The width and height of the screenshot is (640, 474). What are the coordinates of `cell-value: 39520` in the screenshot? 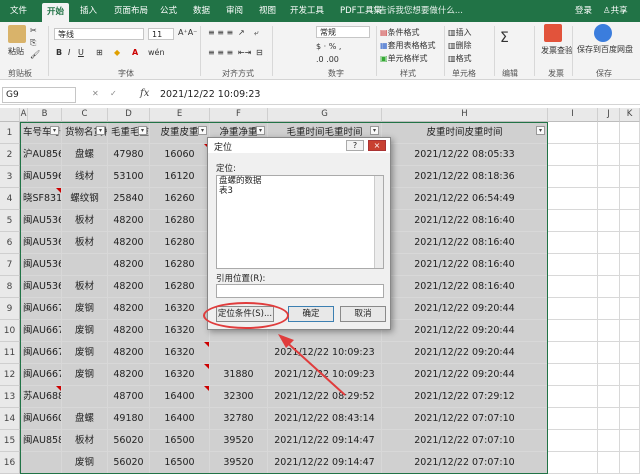 It's located at (238, 462).